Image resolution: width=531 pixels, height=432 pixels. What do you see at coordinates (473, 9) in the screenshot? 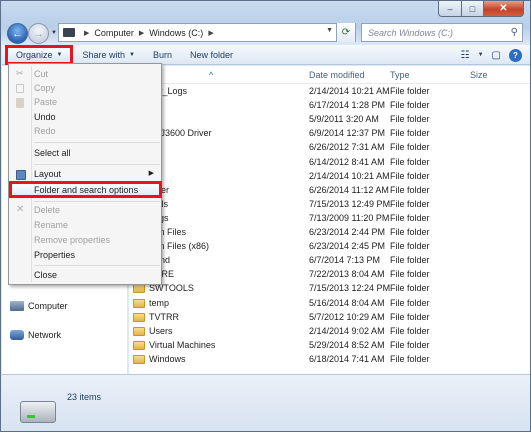
I see `maximize-button: □` at bounding box center [473, 9].